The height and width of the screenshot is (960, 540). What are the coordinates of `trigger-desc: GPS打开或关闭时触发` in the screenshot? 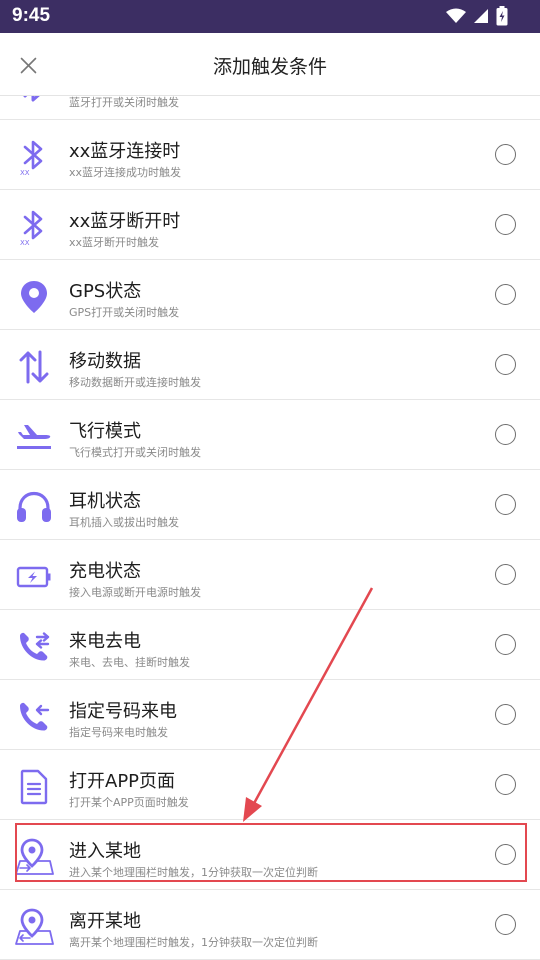 It's located at (124, 312).